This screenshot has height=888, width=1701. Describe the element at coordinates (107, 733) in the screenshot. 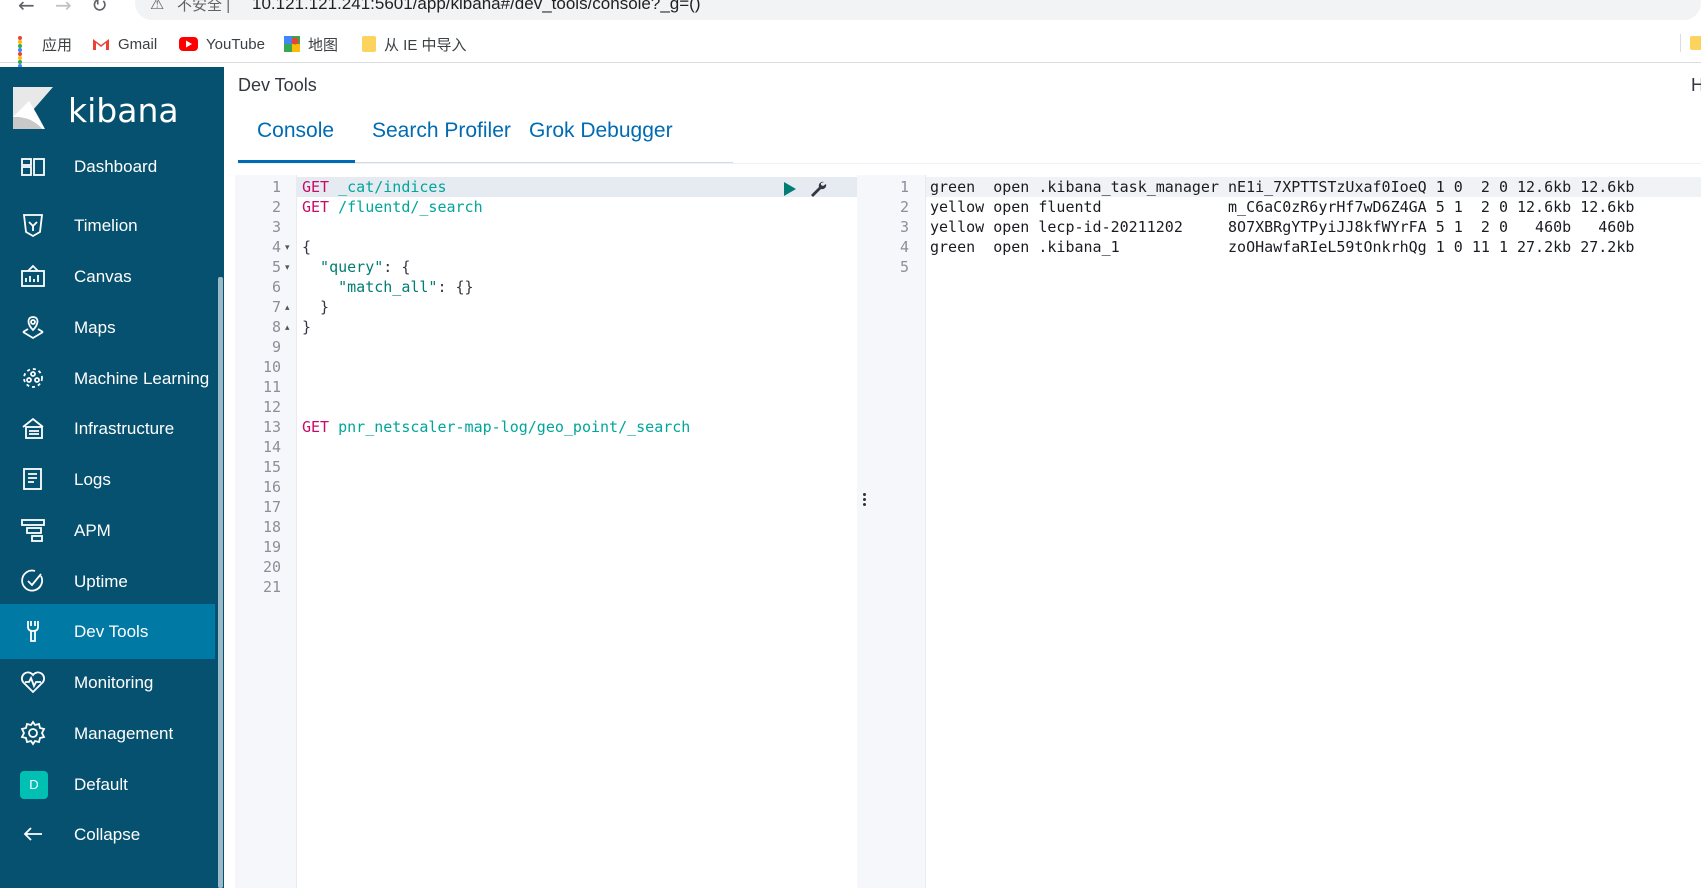

I see `sidebar-item-management: Management` at that location.